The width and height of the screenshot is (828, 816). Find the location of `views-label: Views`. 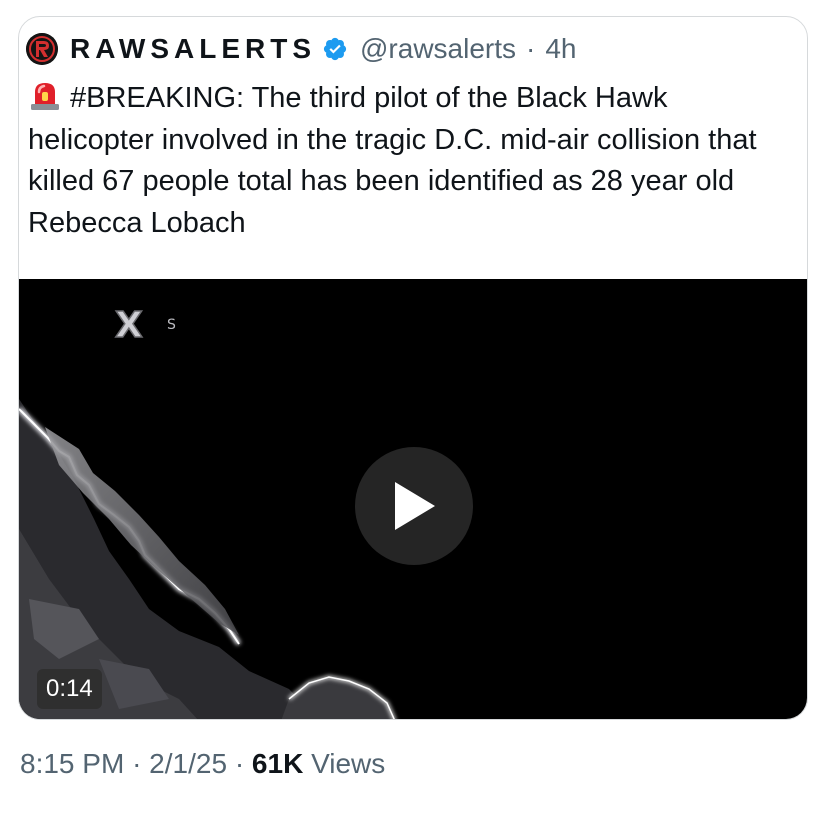

views-label: Views is located at coordinates (348, 763).